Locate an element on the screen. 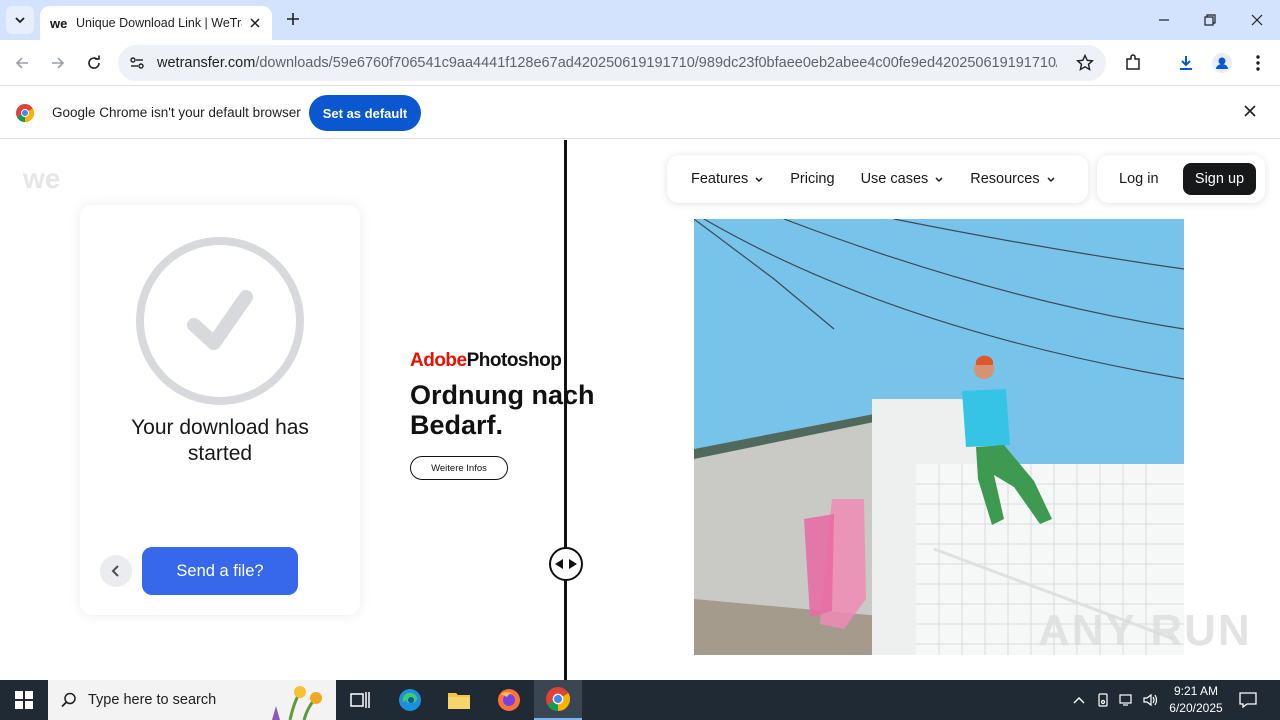 The width and height of the screenshot is (1280, 720). main-nav: Features Pricing Use cases Resources is located at coordinates (877, 179).